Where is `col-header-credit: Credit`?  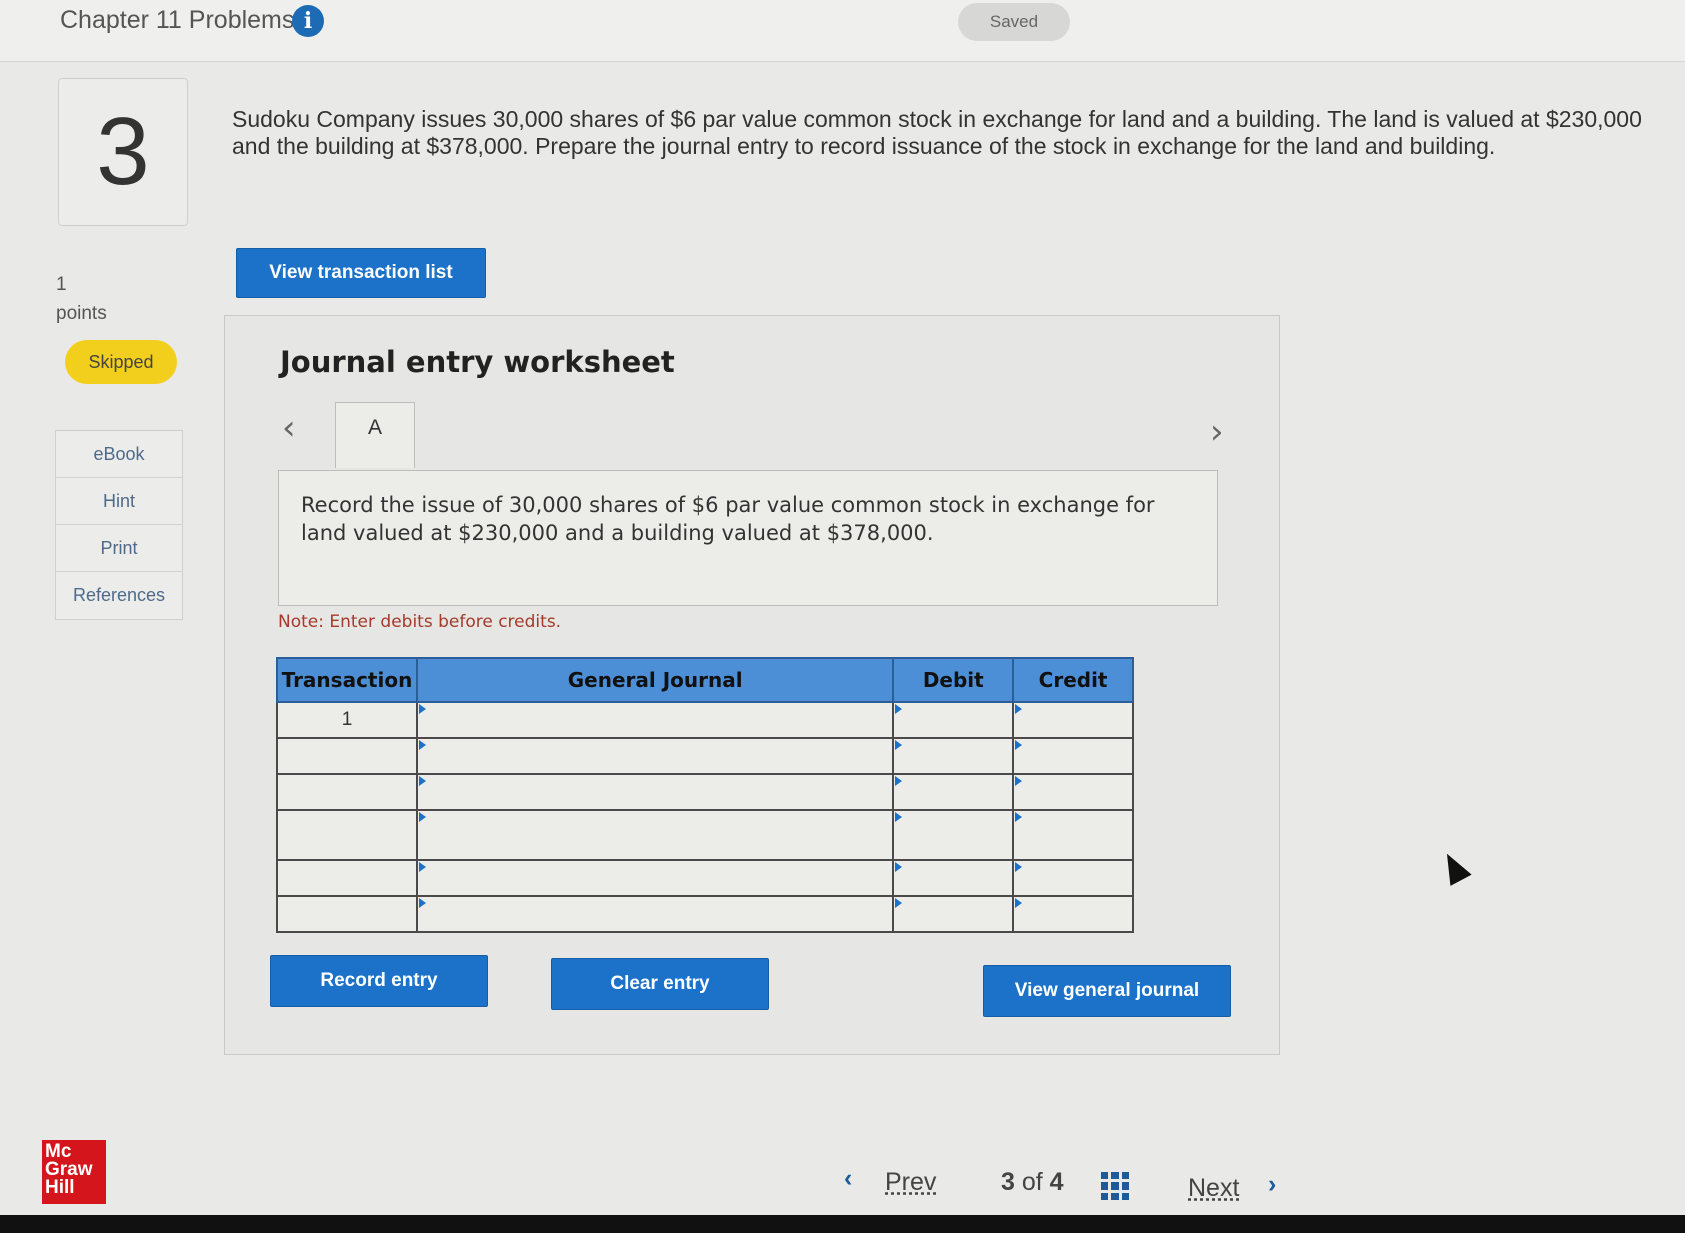 col-header-credit: Credit is located at coordinates (1073, 680).